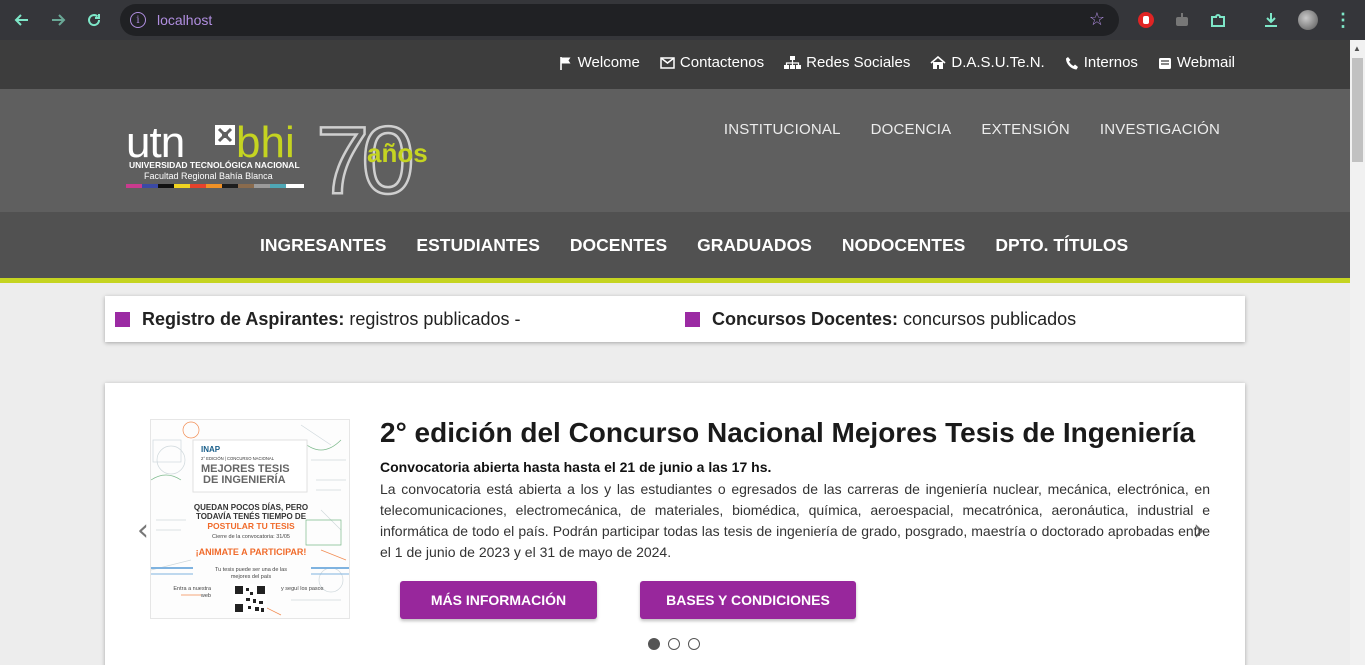 This screenshot has width=1365, height=665. Describe the element at coordinates (251, 507) in the screenshot. I see `poster-line1: QUEDAN POCOS DÍAS, PERO` at that location.